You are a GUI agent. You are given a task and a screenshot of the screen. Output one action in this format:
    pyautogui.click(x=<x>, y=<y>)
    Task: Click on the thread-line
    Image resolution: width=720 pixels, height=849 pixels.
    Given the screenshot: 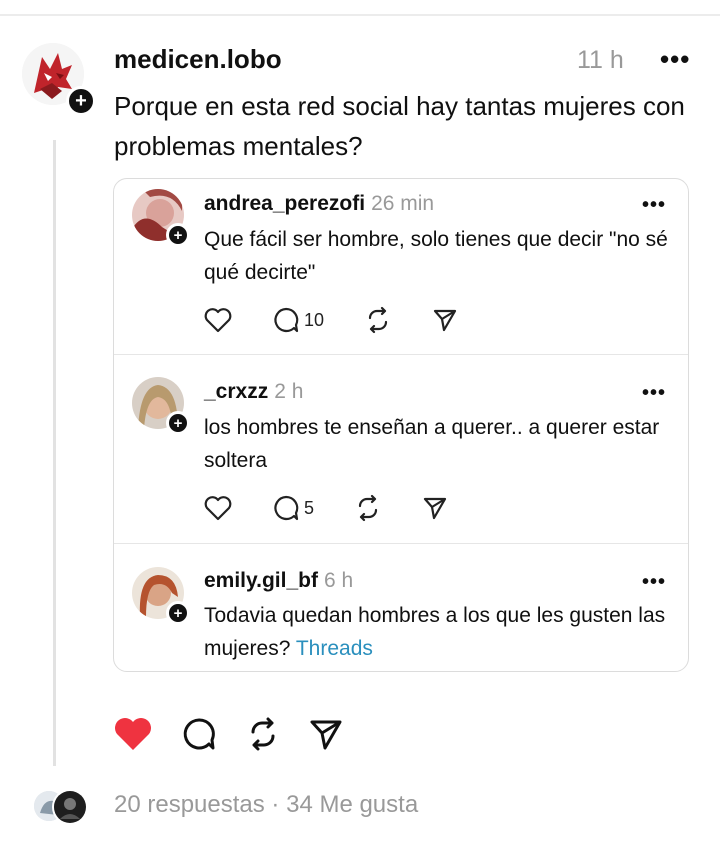 What is the action you would take?
    pyautogui.click(x=54, y=453)
    